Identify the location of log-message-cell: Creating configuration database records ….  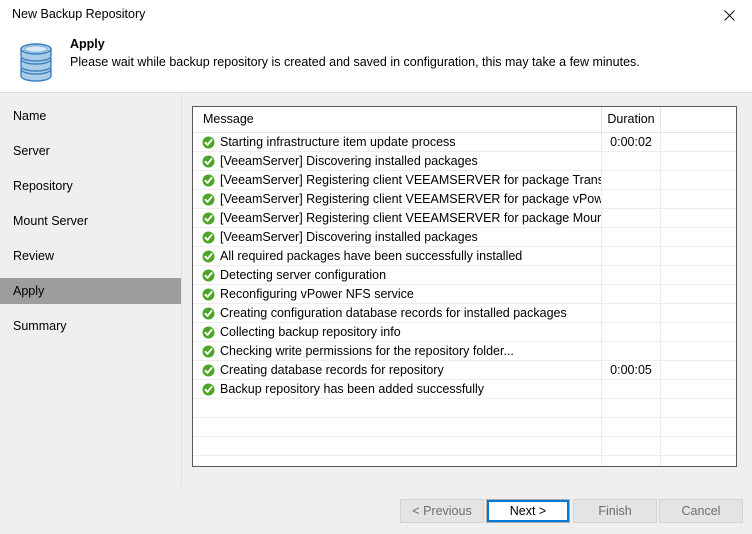
(397, 313).